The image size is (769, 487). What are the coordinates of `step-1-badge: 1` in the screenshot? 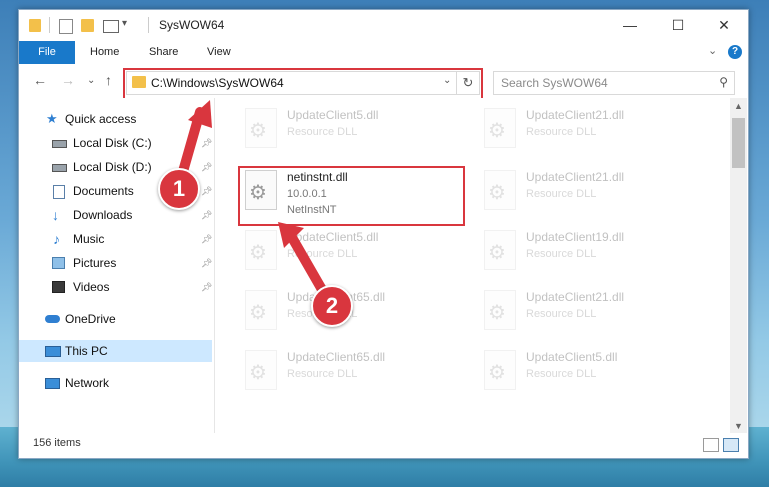 It's located at (179, 189).